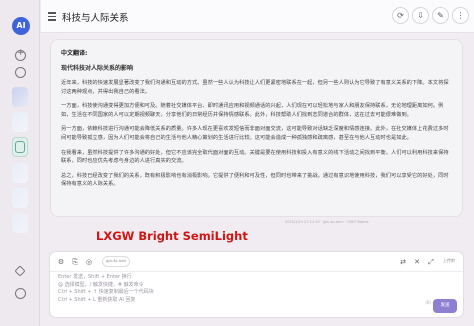 The height and width of the screenshot is (326, 474). I want to click on more-button: ⋮, so click(460, 15).